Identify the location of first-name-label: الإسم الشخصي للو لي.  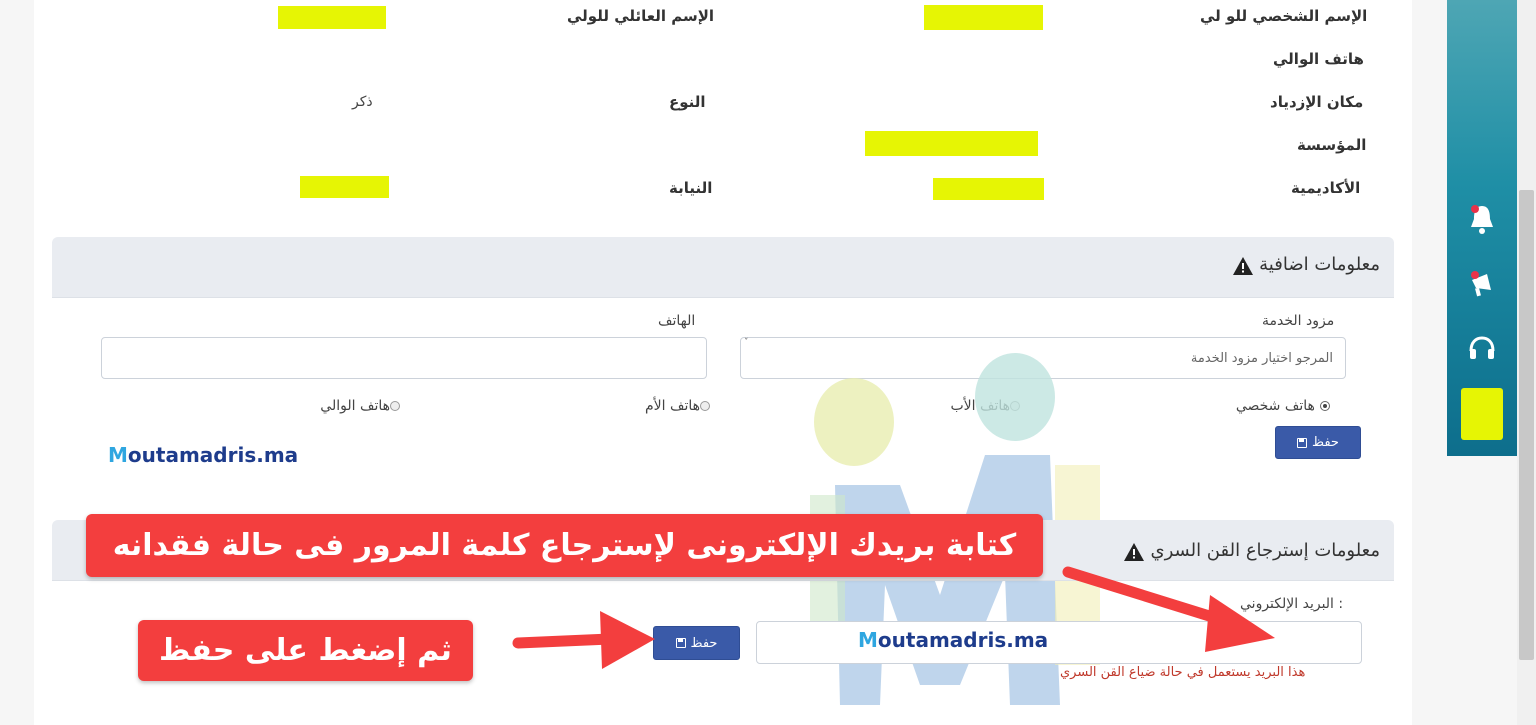
(1284, 16).